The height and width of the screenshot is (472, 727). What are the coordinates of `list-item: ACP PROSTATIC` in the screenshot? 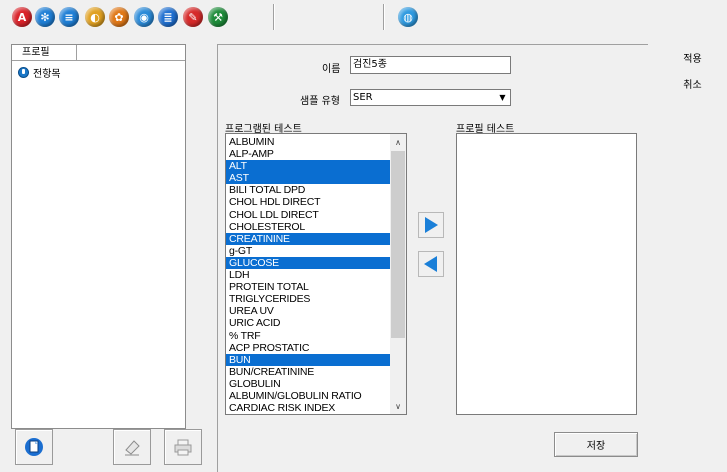 It's located at (309, 348).